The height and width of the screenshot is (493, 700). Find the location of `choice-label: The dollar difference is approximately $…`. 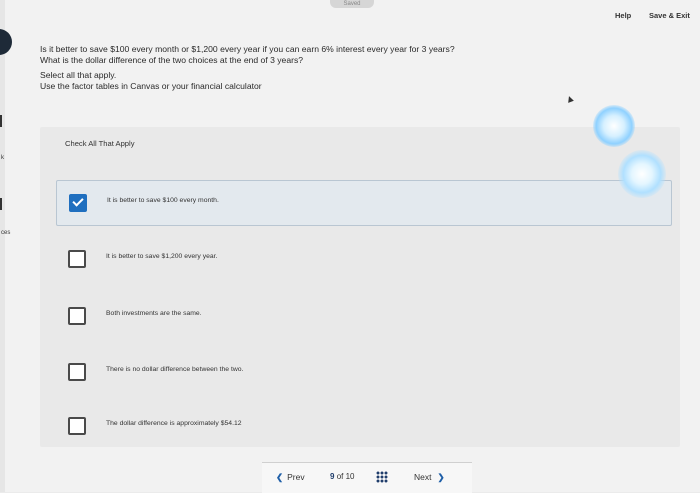

choice-label: The dollar difference is approximately $… is located at coordinates (174, 423).